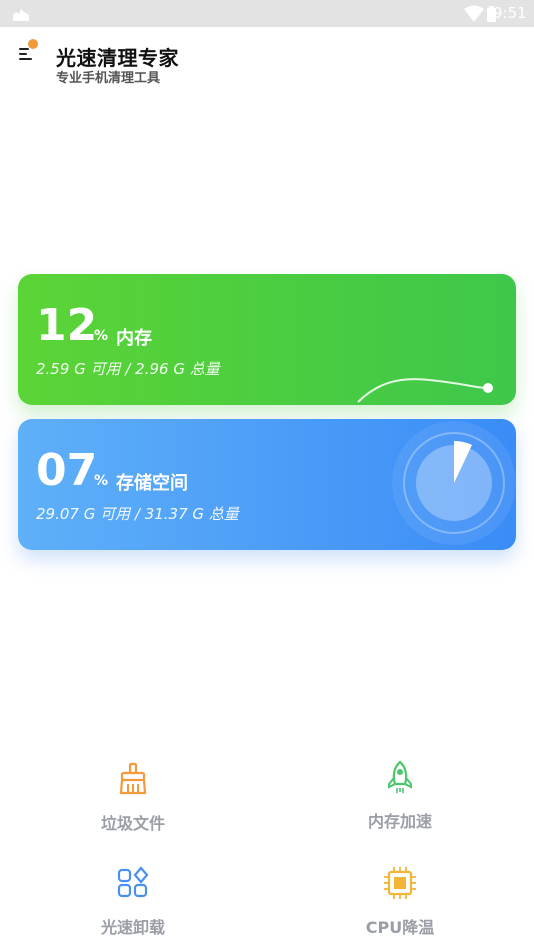  Describe the element at coordinates (128, 369) in the screenshot. I see `memory-detail: 2.59 G 可用 / 2.96 G 总量` at that location.